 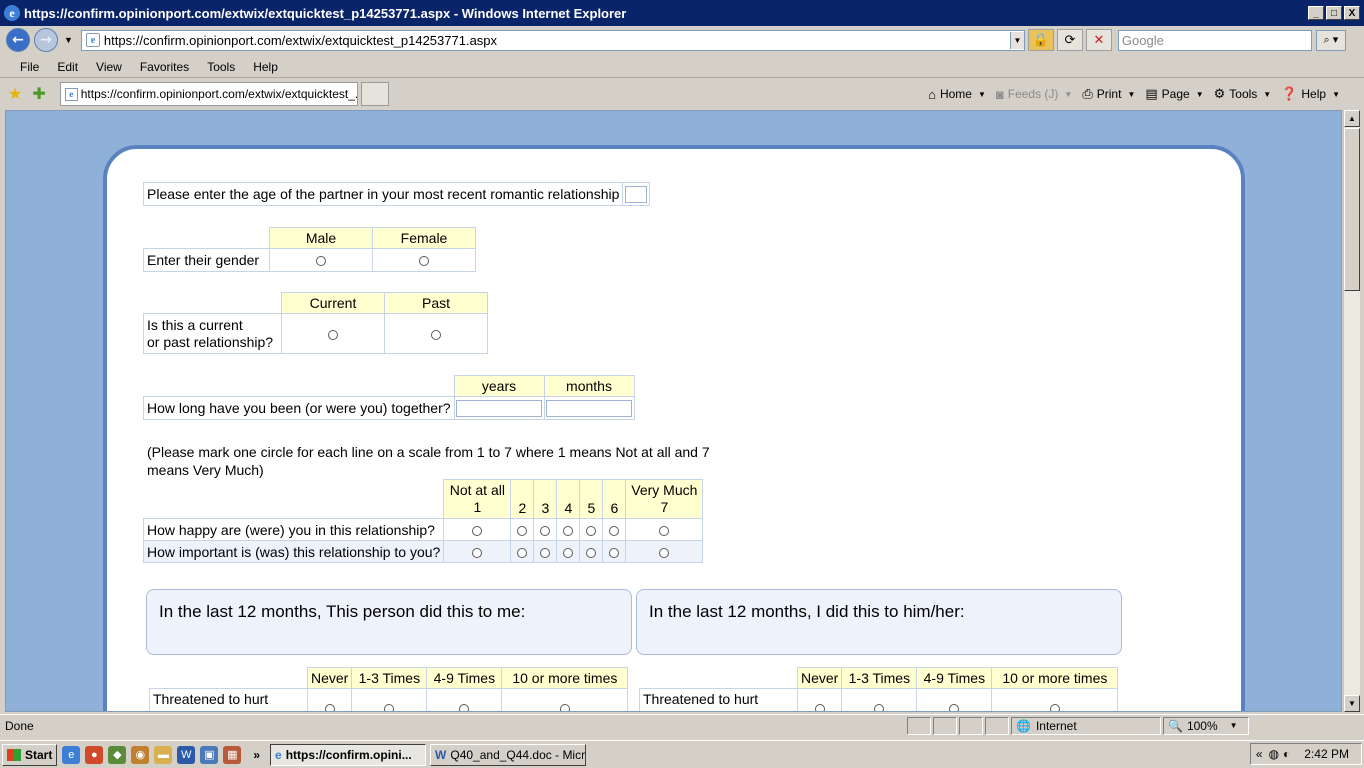 I want to click on favorites-star-icon: ★, so click(x=15, y=94).